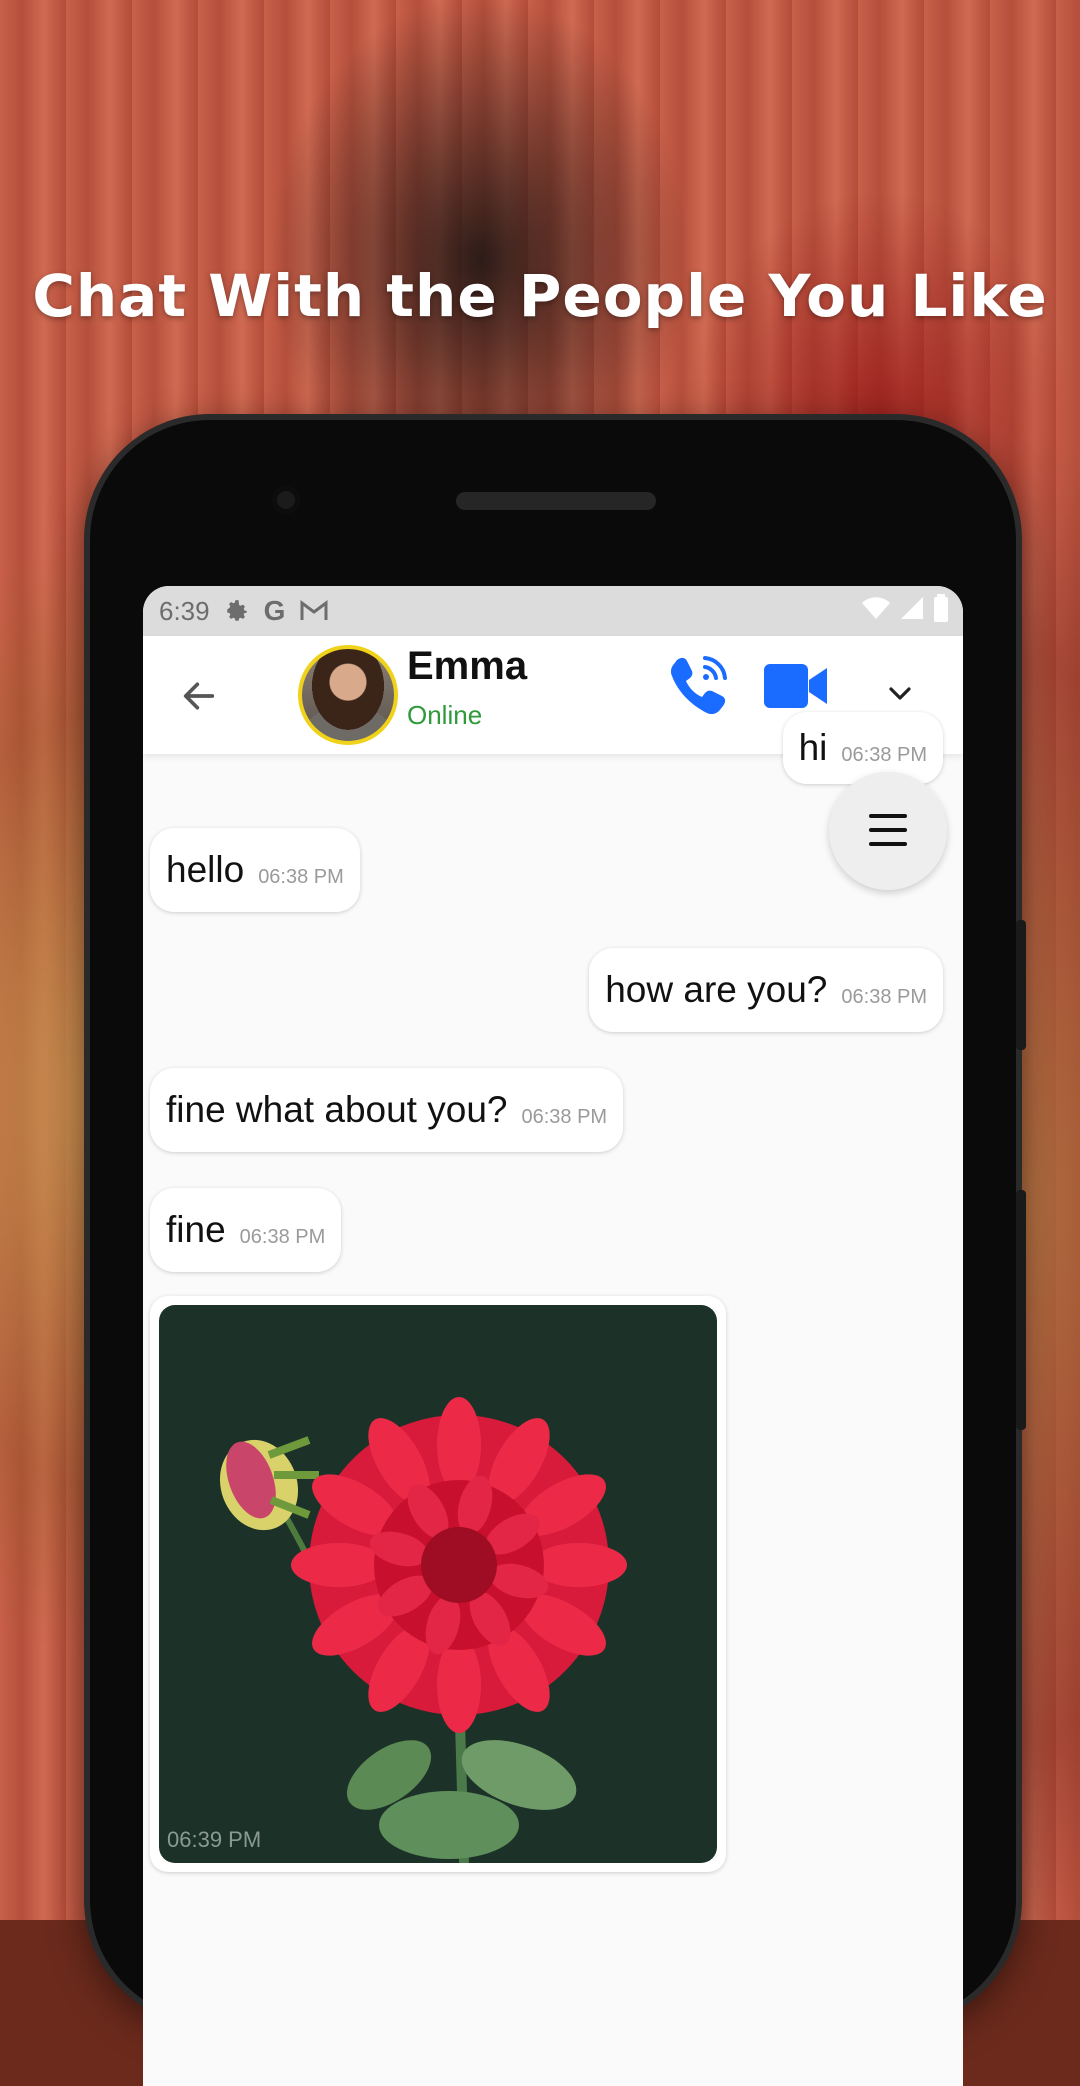 The height and width of the screenshot is (2086, 1080). I want to click on power-button, so click(1021, 985).